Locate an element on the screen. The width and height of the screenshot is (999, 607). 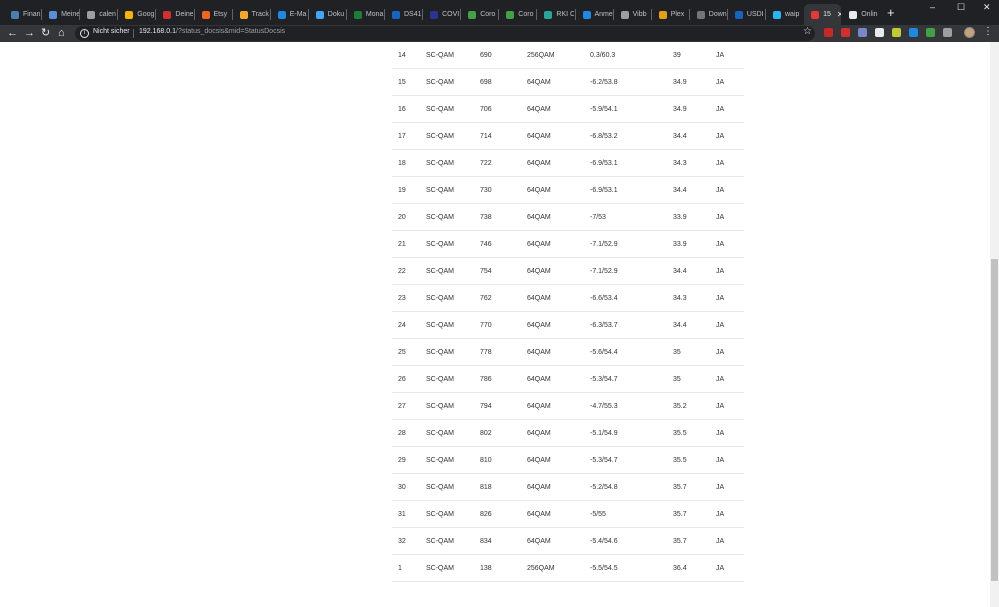
browser-tab: Finan is located at coordinates (22, 14).